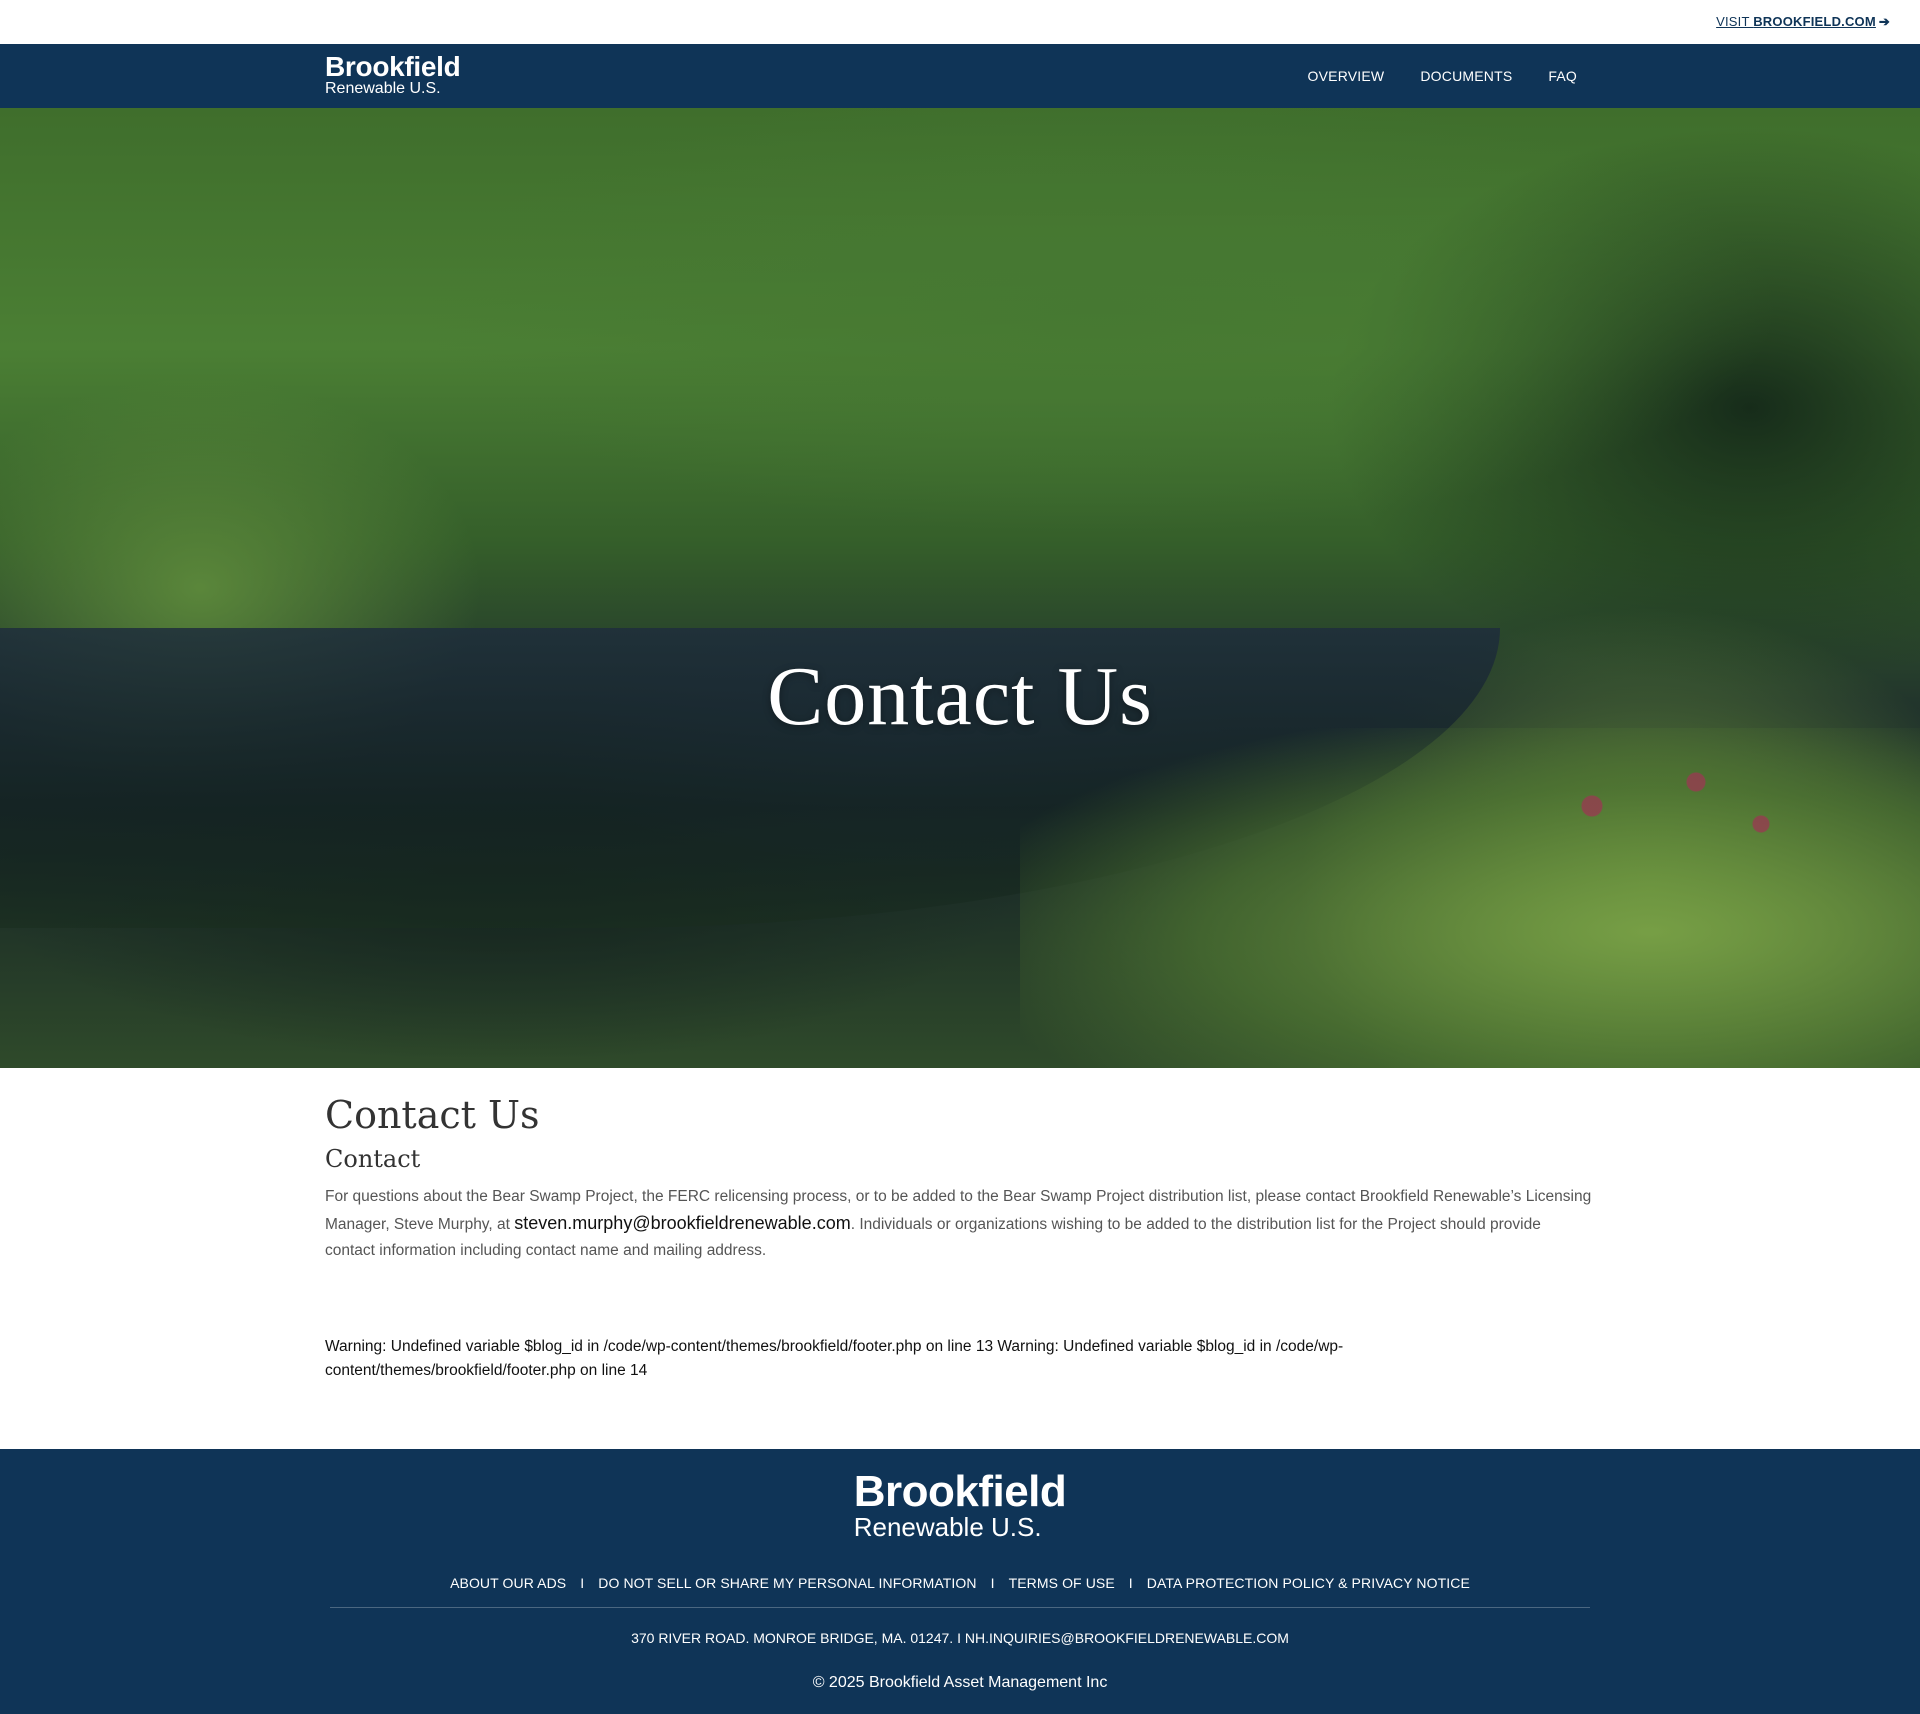  Describe the element at coordinates (1670, 818) in the screenshot. I see `hero-flowers-image` at that location.